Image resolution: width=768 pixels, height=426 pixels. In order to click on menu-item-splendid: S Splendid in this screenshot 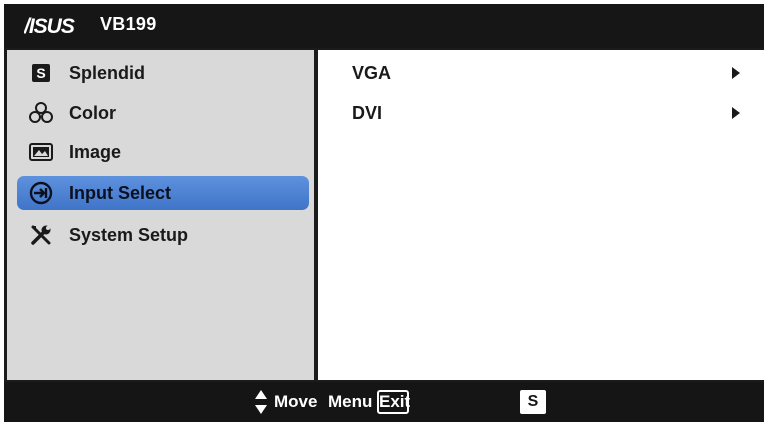, I will do `click(163, 73)`.